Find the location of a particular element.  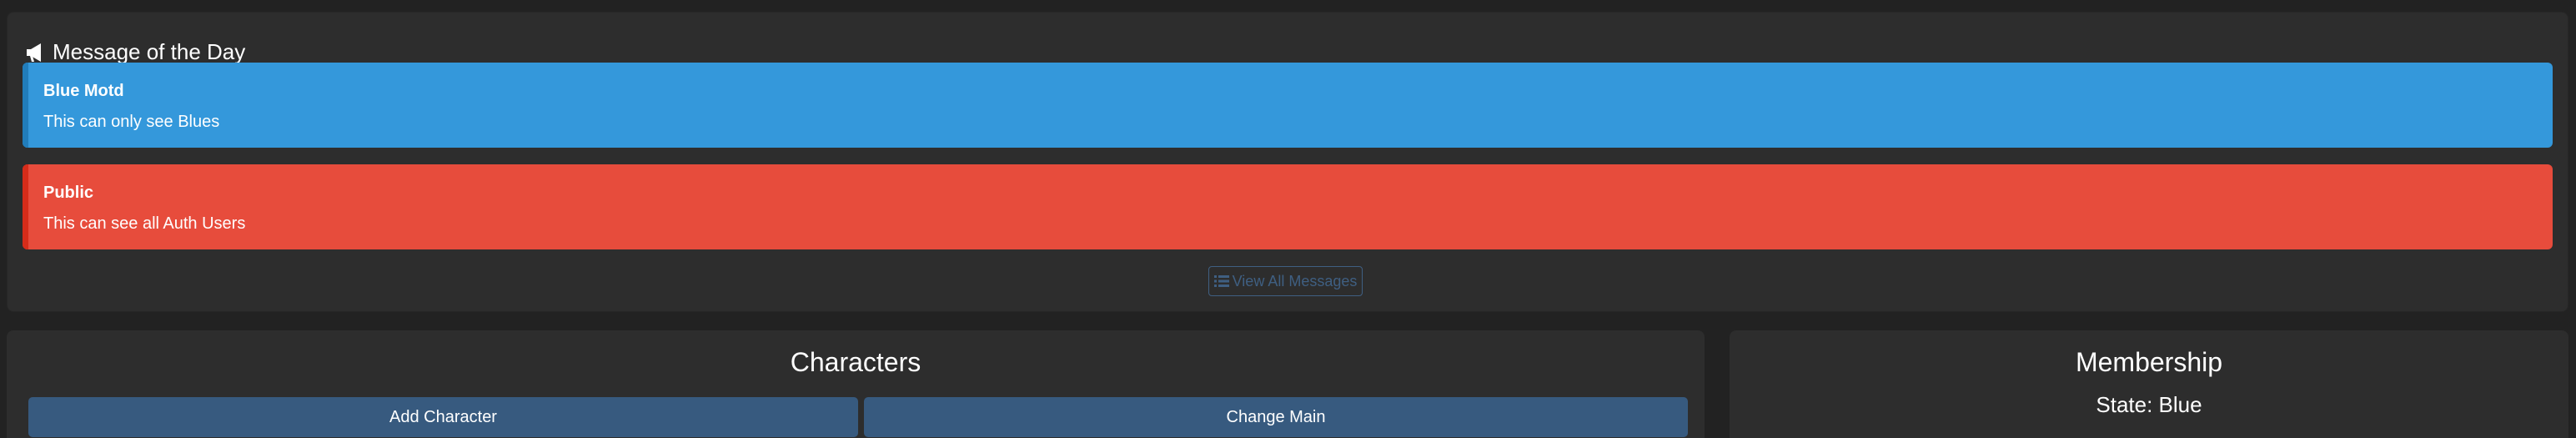

characters-title: Characters is located at coordinates (855, 362).